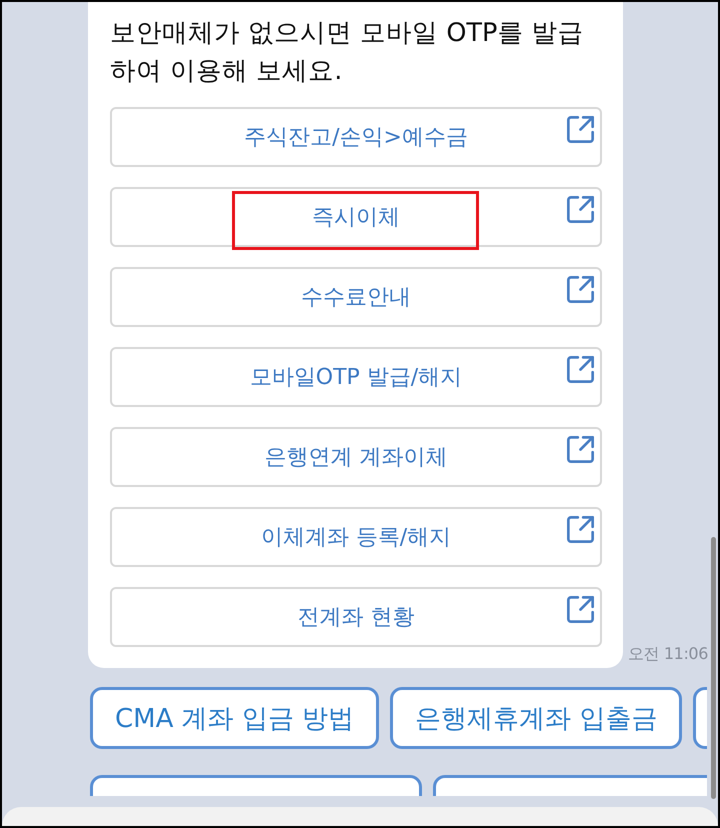  Describe the element at coordinates (356, 137) in the screenshot. I see `link-button: 주식잔고/손익>예수금` at that location.